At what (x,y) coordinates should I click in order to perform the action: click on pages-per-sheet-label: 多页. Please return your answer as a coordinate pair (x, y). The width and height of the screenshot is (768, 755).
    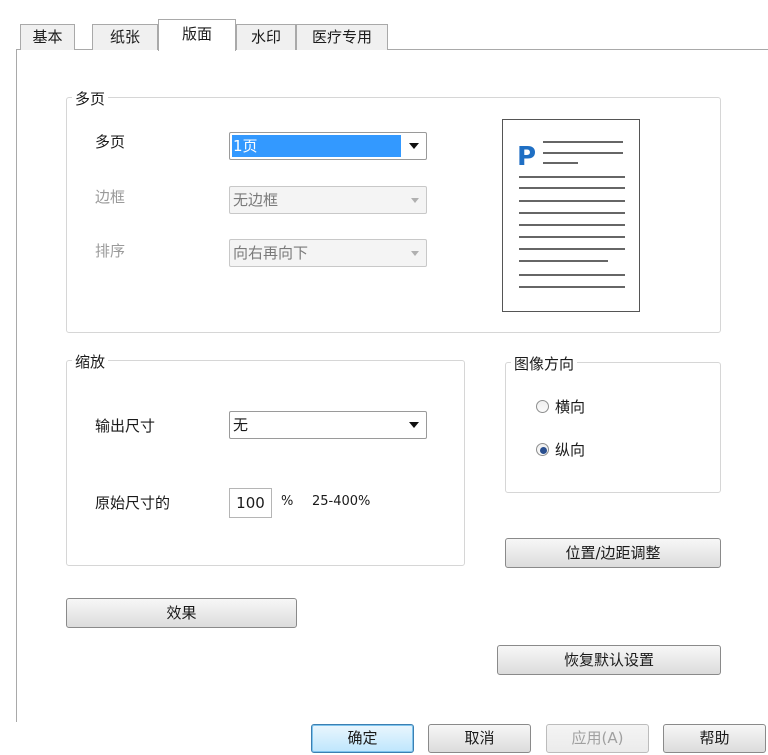
    Looking at the image, I should click on (110, 142).